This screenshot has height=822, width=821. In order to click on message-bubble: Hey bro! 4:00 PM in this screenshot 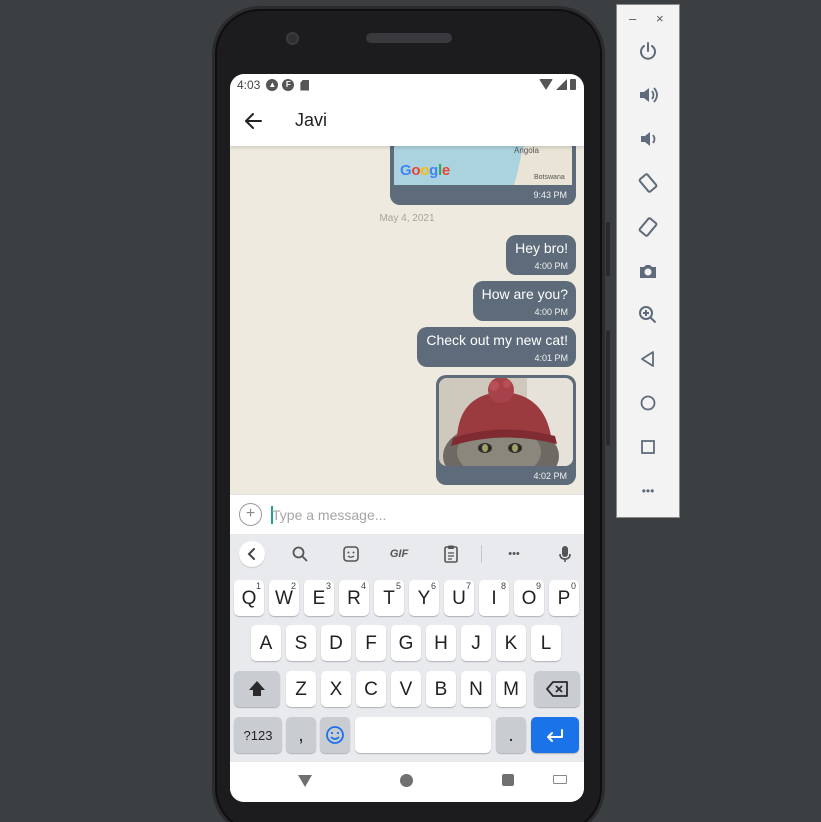, I will do `click(541, 255)`.